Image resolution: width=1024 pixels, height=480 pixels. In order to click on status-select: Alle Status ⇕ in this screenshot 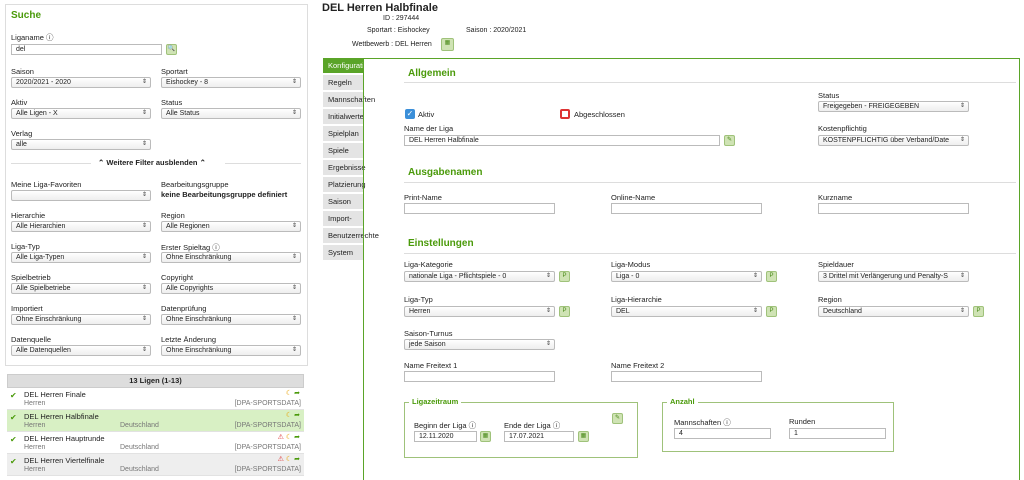, I will do `click(231, 113)`.